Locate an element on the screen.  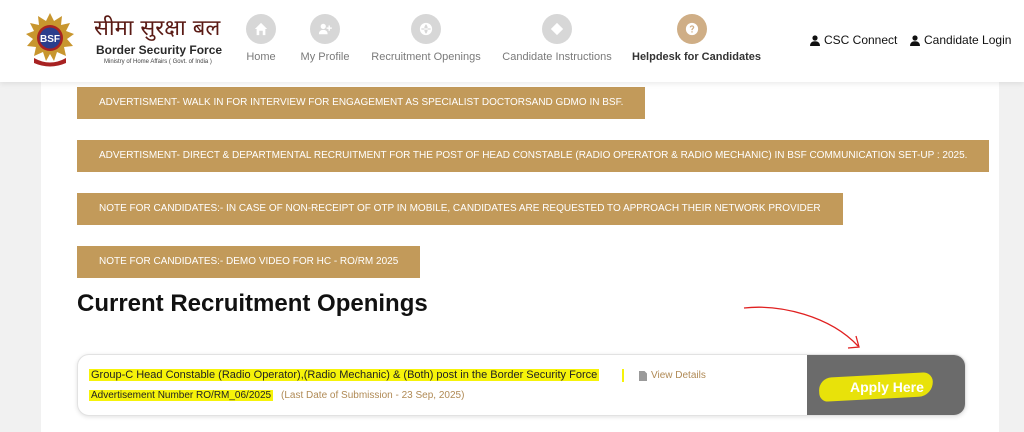
home-icon is located at coordinates (261, 29).